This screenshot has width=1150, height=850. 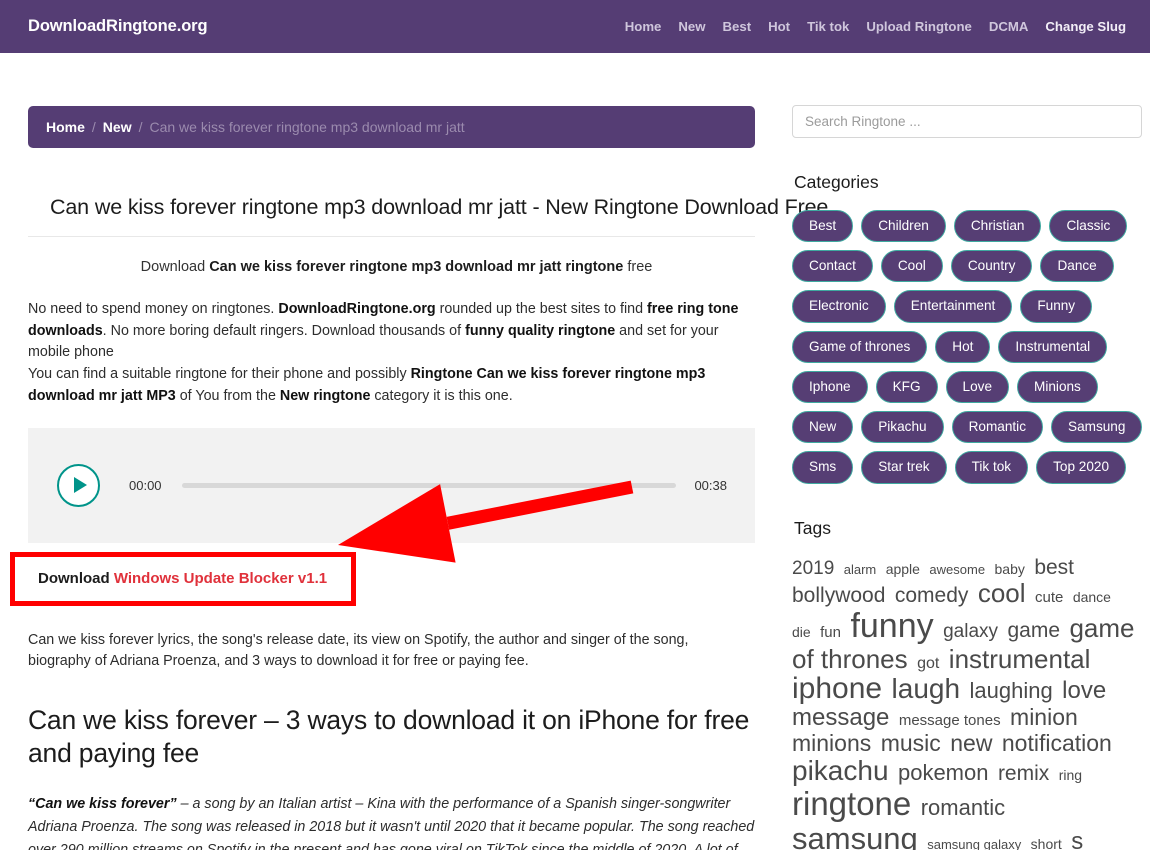 I want to click on category-pill: Top 2020, so click(x=1081, y=467).